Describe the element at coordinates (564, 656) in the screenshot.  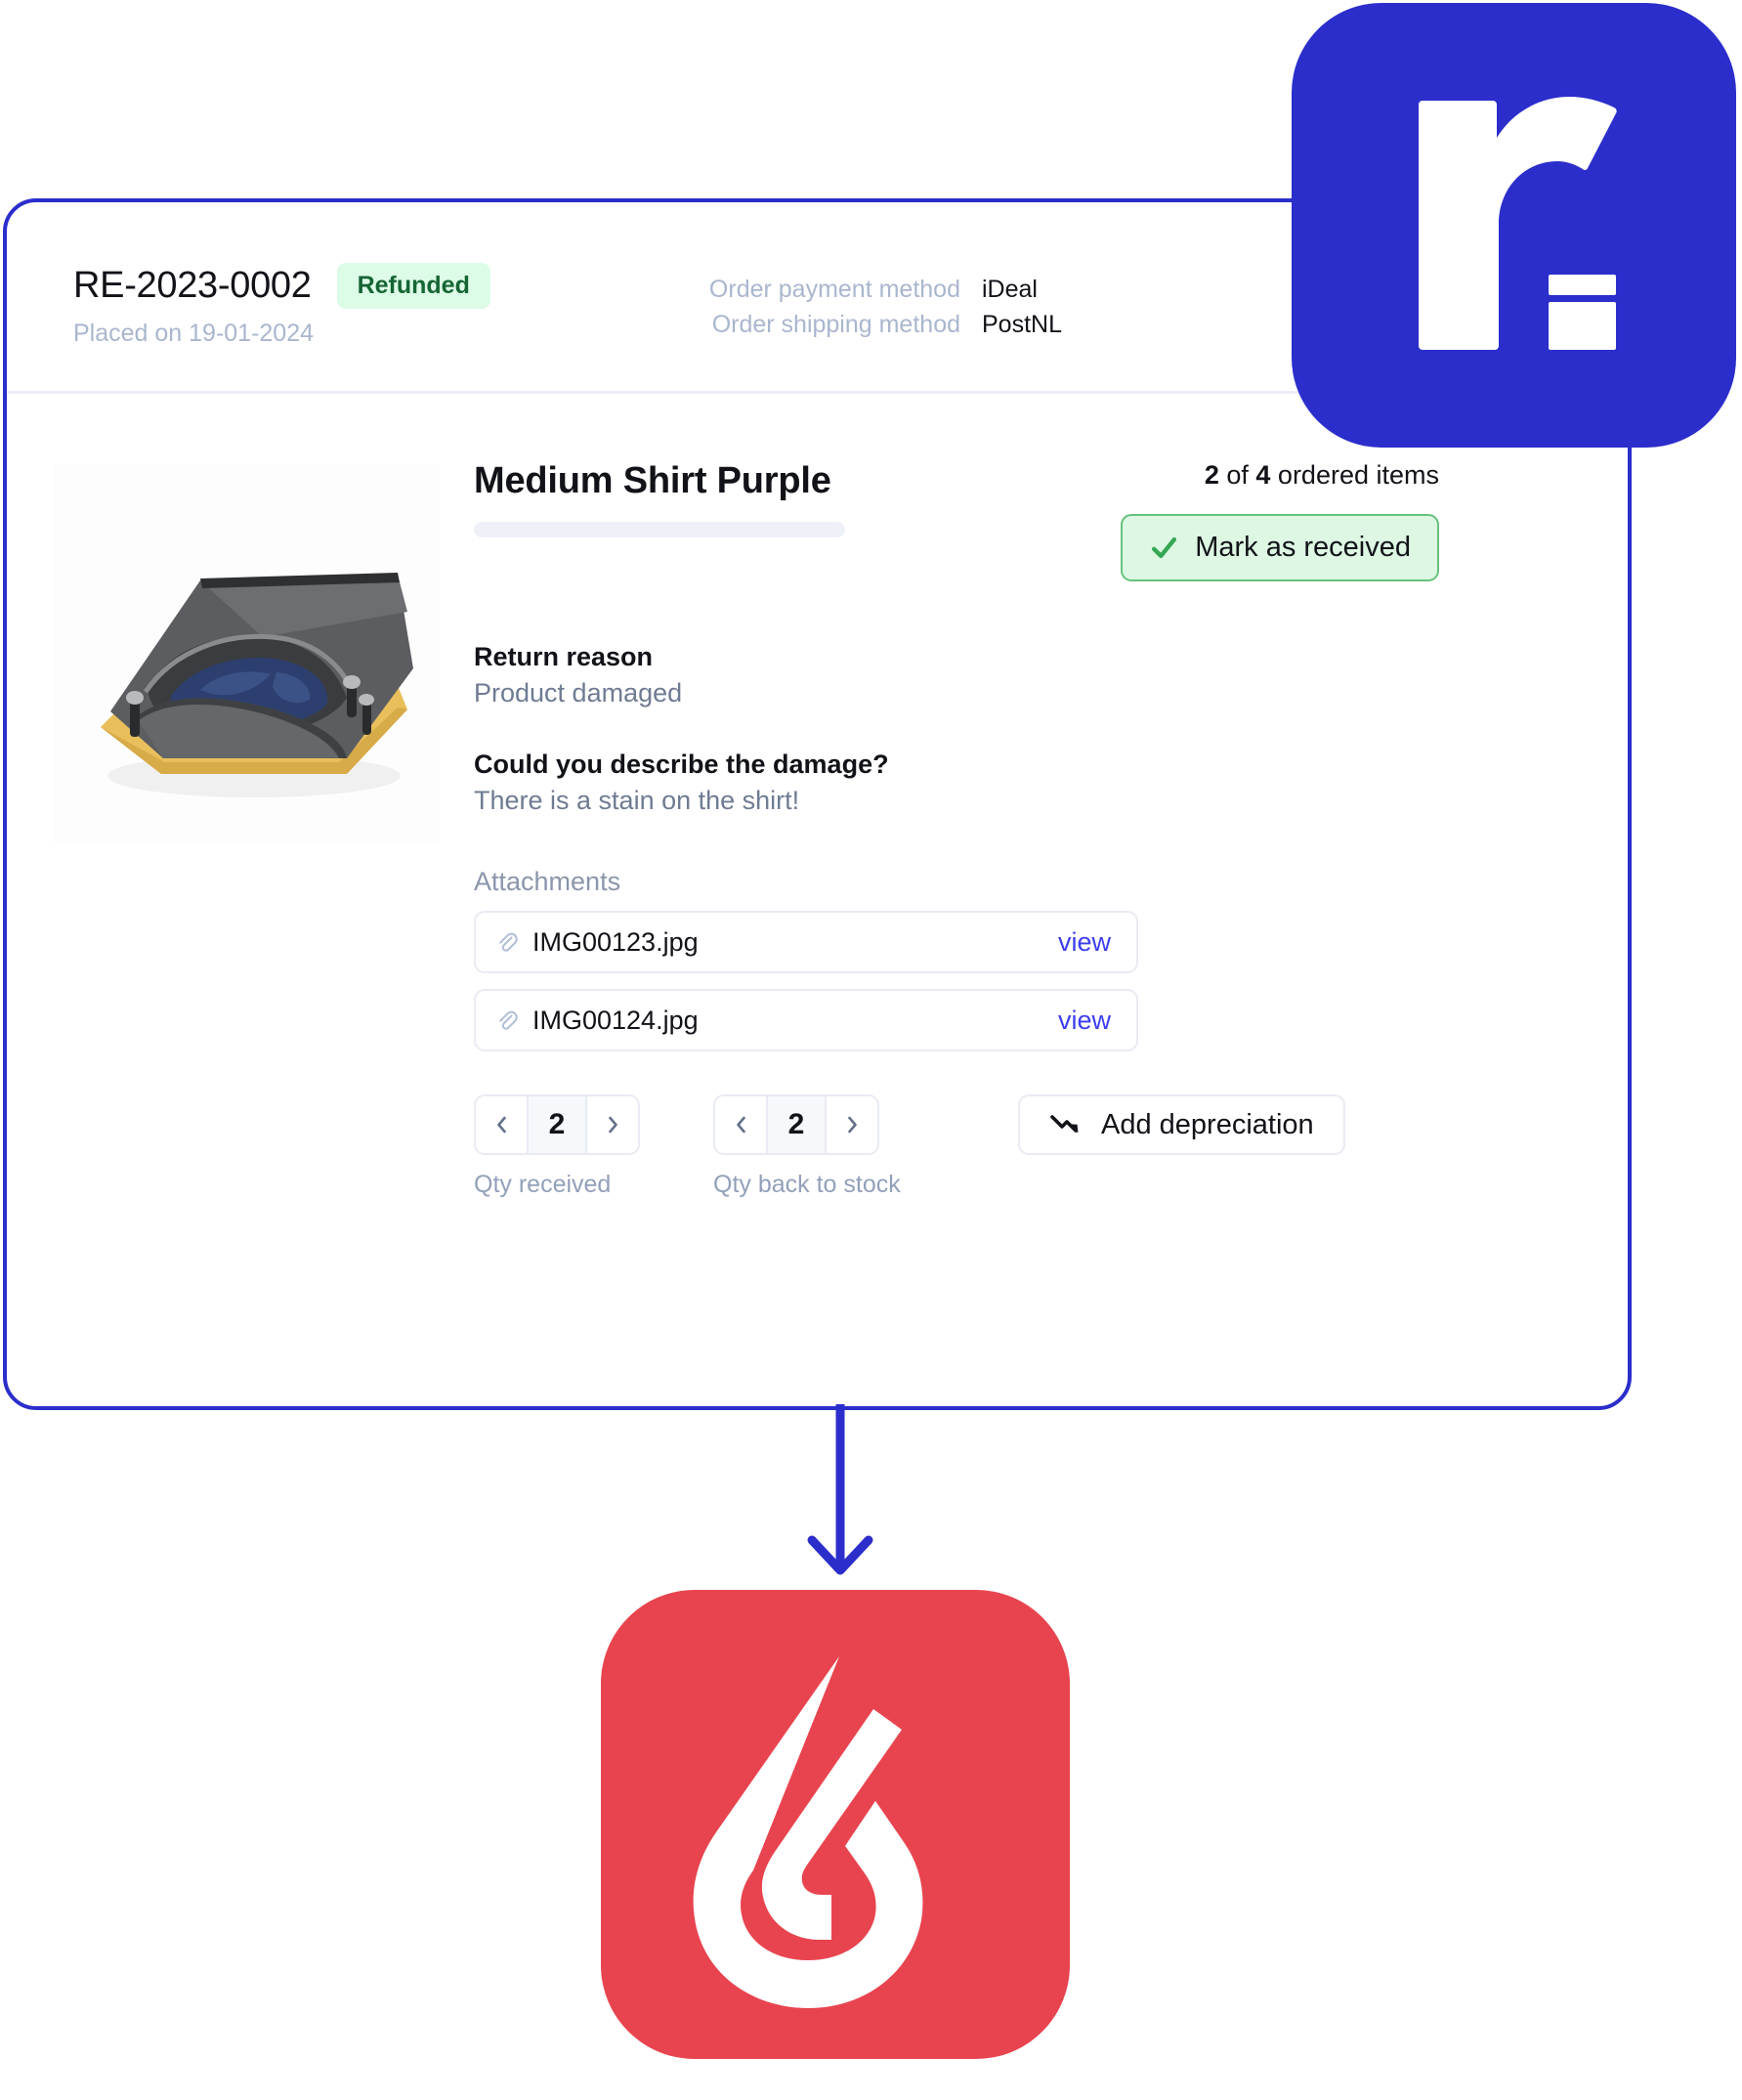
I see `return-reason-label: Return reason` at that location.